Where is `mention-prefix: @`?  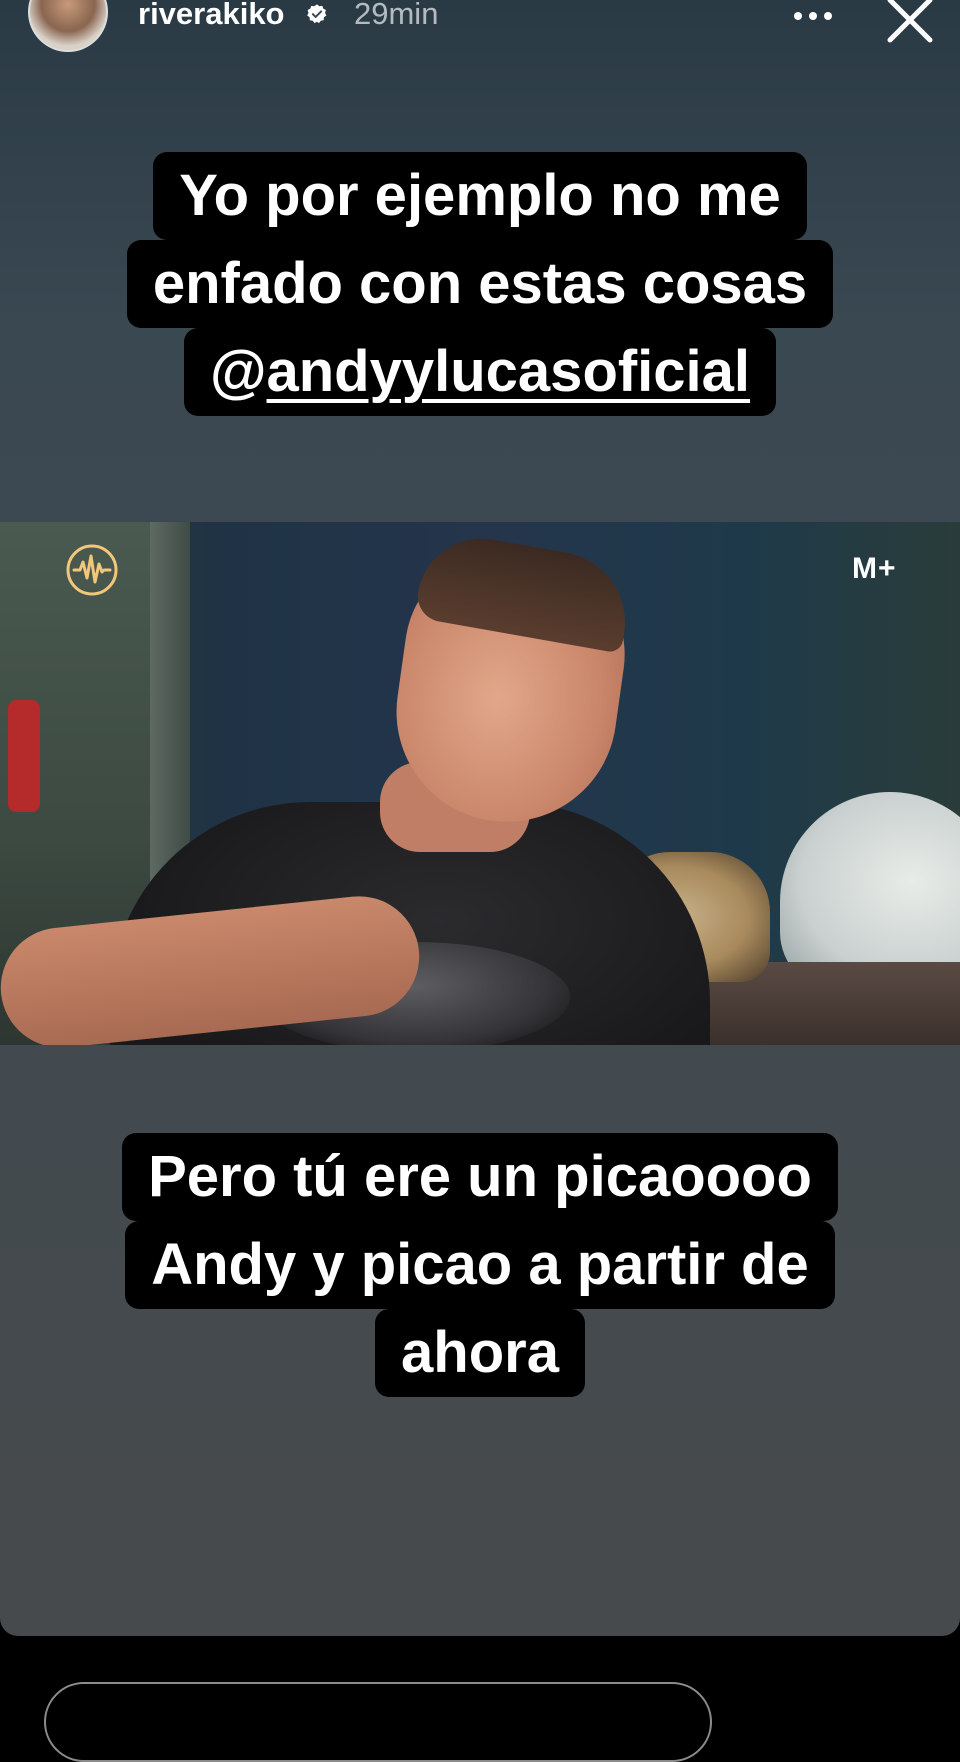 mention-prefix: @ is located at coordinates (238, 371).